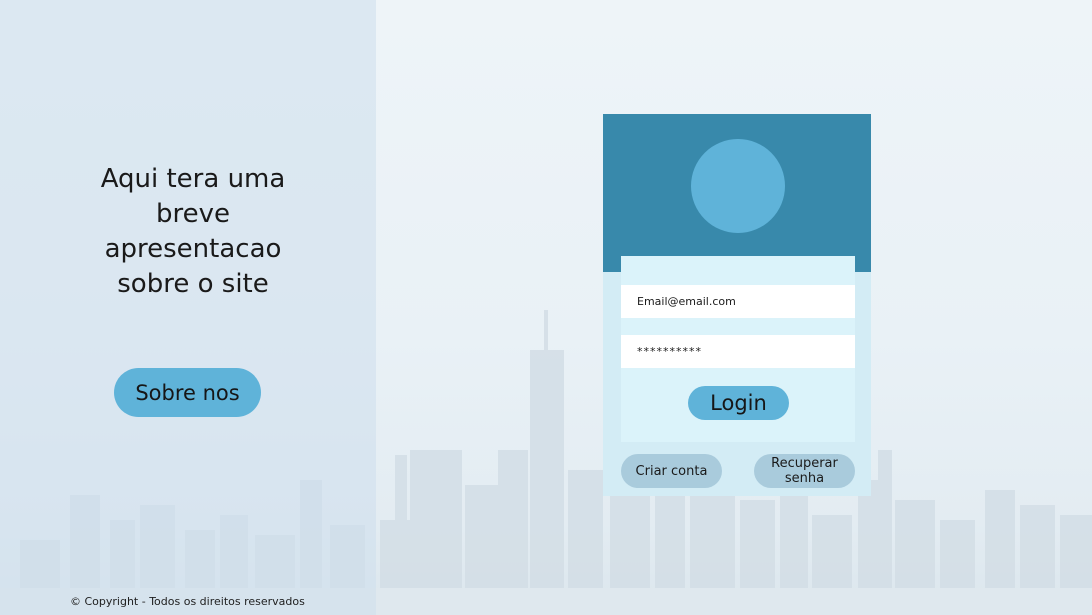  Describe the element at coordinates (671, 471) in the screenshot. I see `create-account-button: Criar conta` at that location.